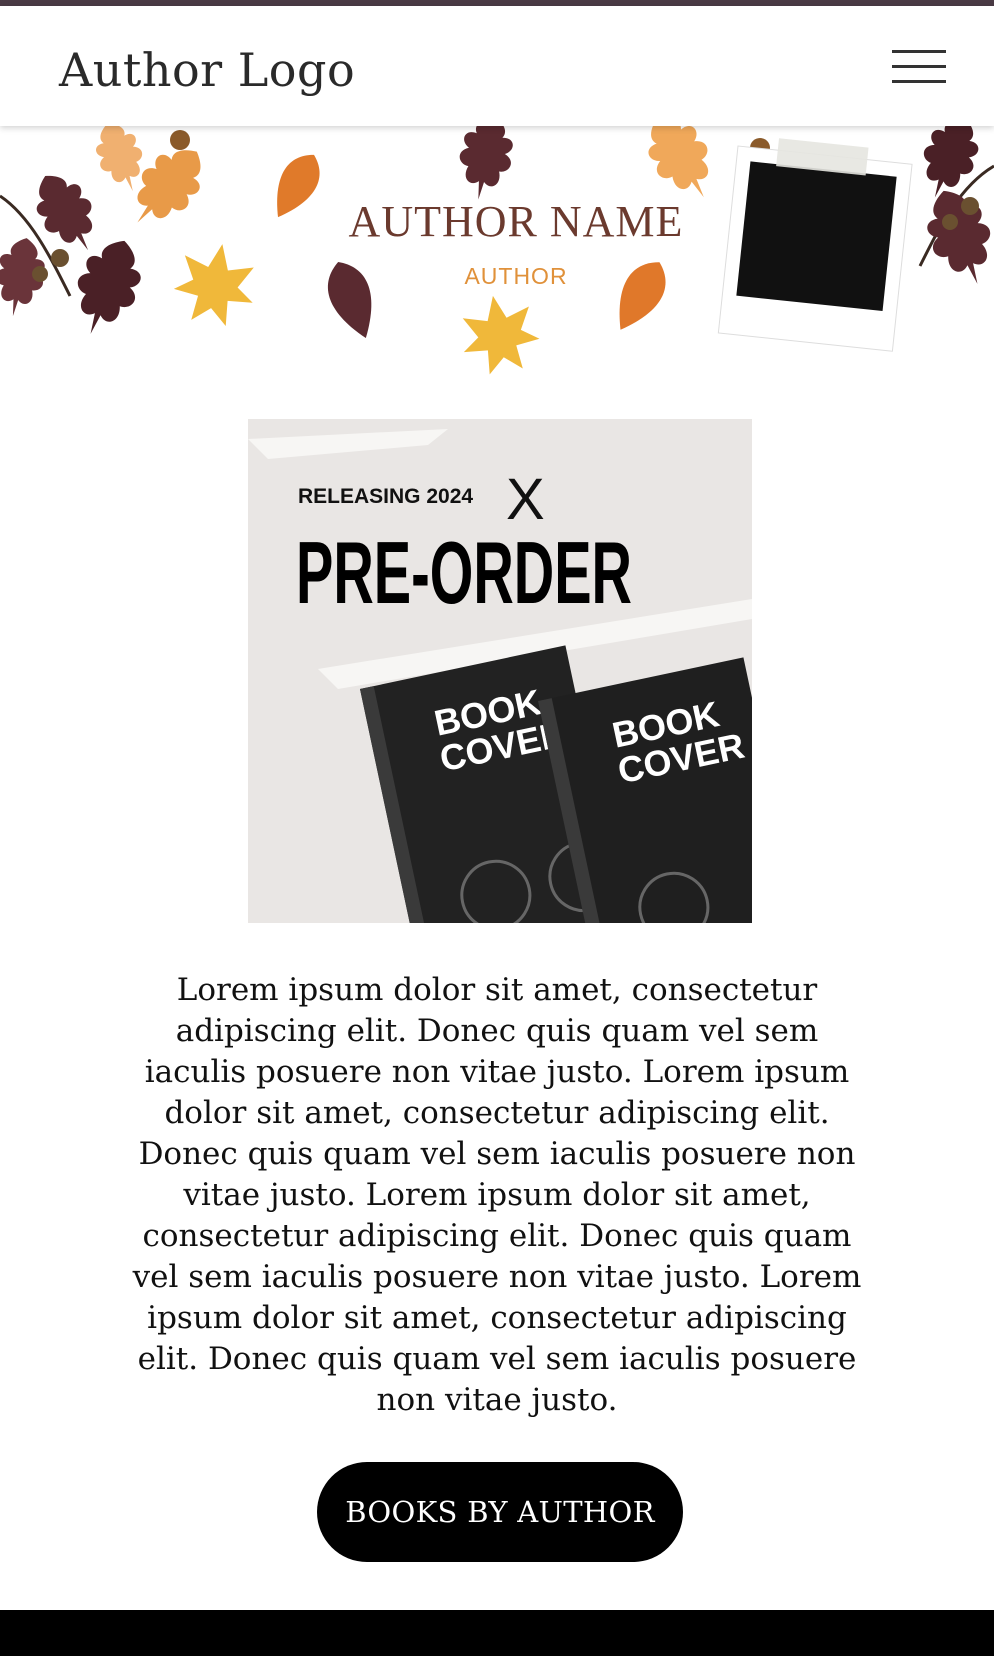  What do you see at coordinates (919, 67) in the screenshot?
I see `hamburger-menu-icon` at bounding box center [919, 67].